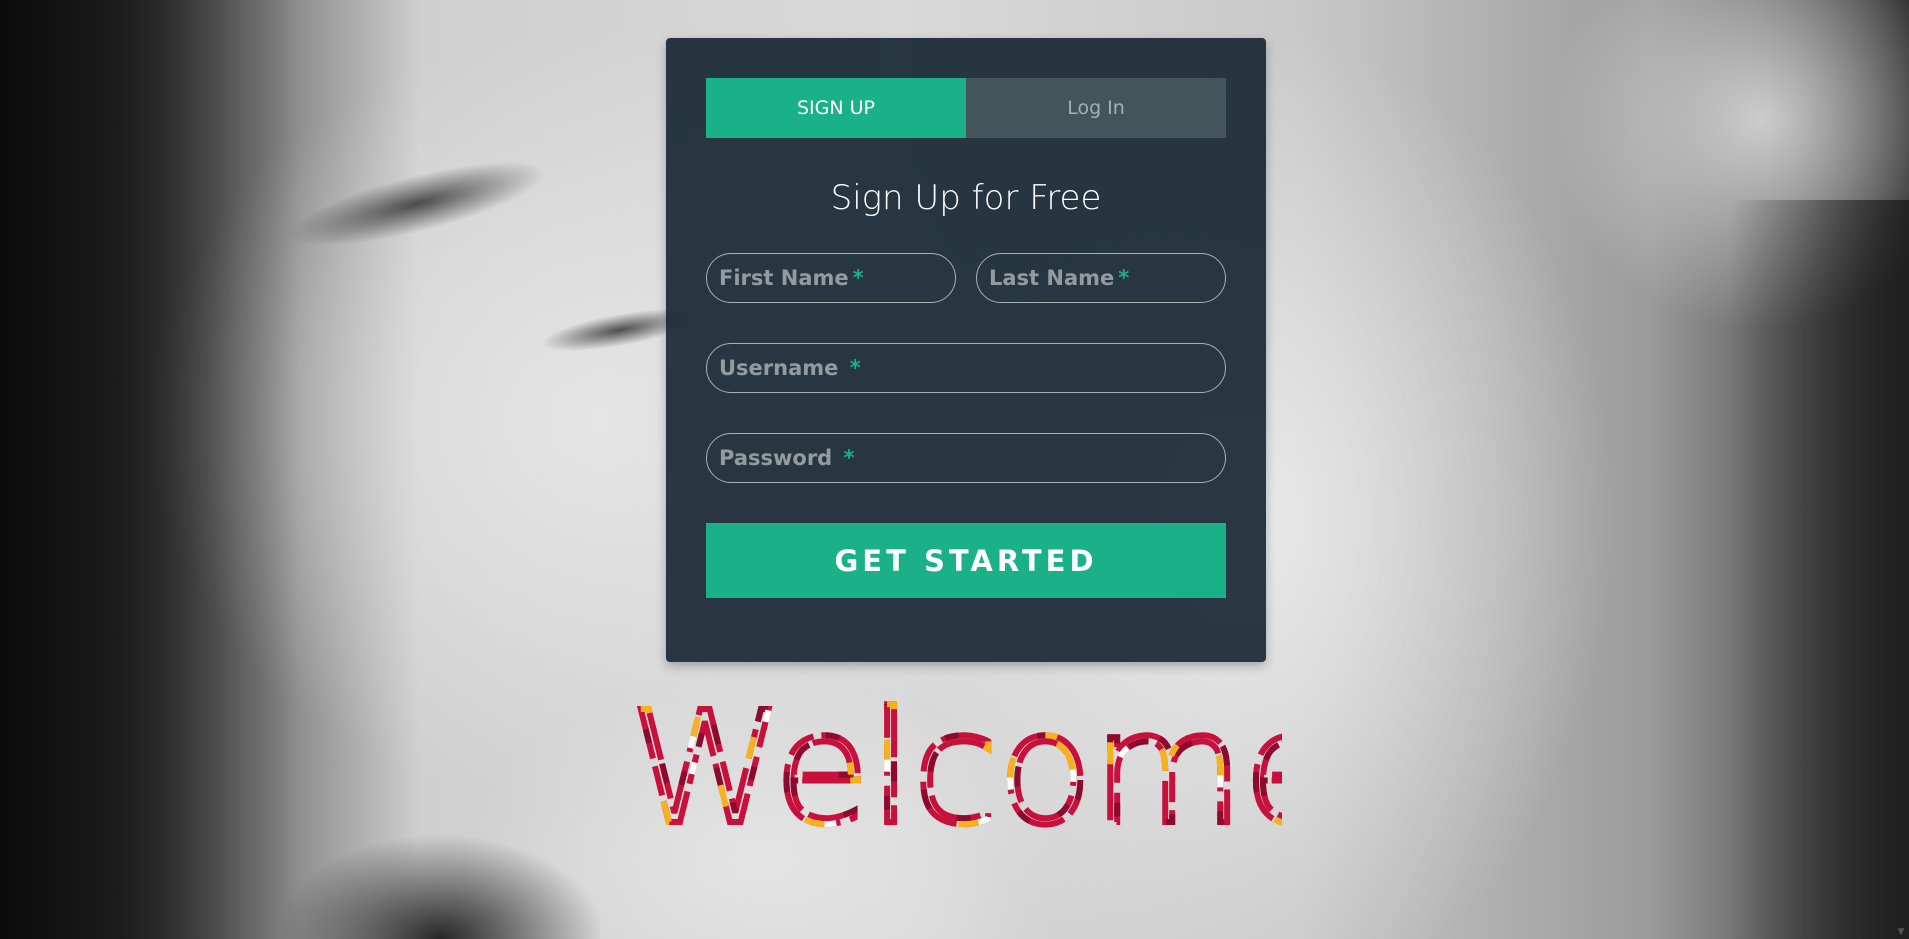 The height and width of the screenshot is (939, 1909). I want to click on scroll-down-icon: ▼, so click(1901, 932).